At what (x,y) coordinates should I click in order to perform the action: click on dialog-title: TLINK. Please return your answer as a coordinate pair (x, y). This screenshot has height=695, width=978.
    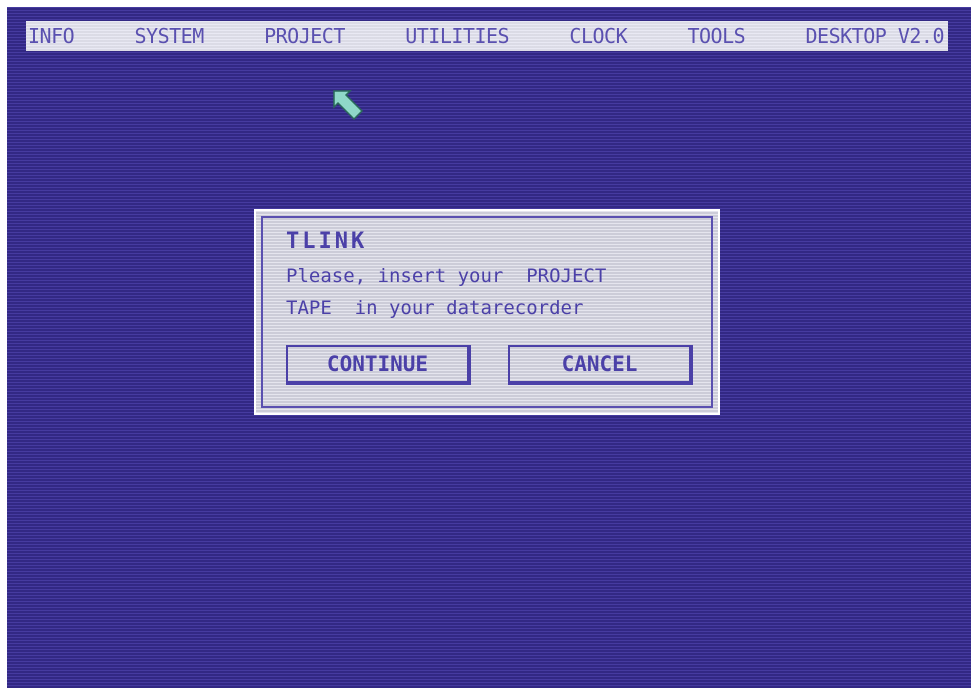
    Looking at the image, I should click on (327, 241).